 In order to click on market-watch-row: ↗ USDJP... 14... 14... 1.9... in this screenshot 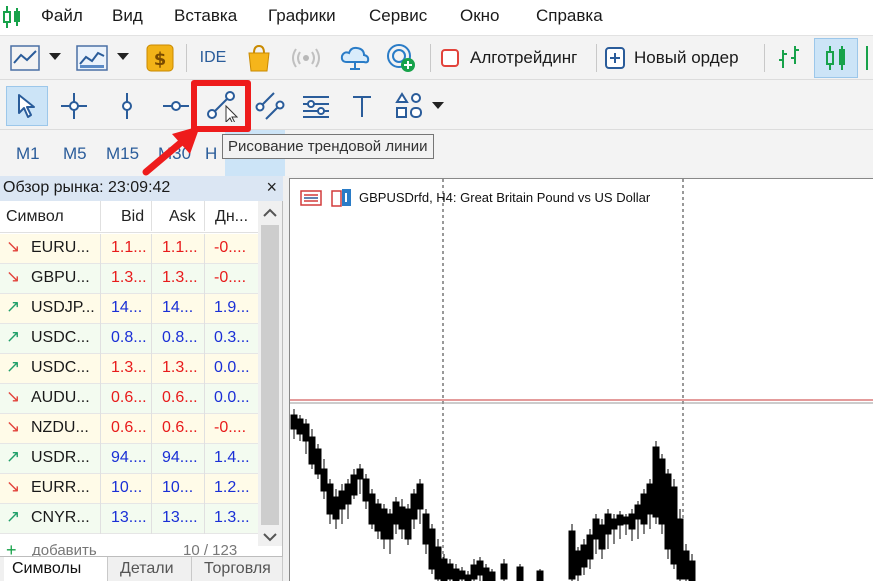, I will do `click(129, 309)`.